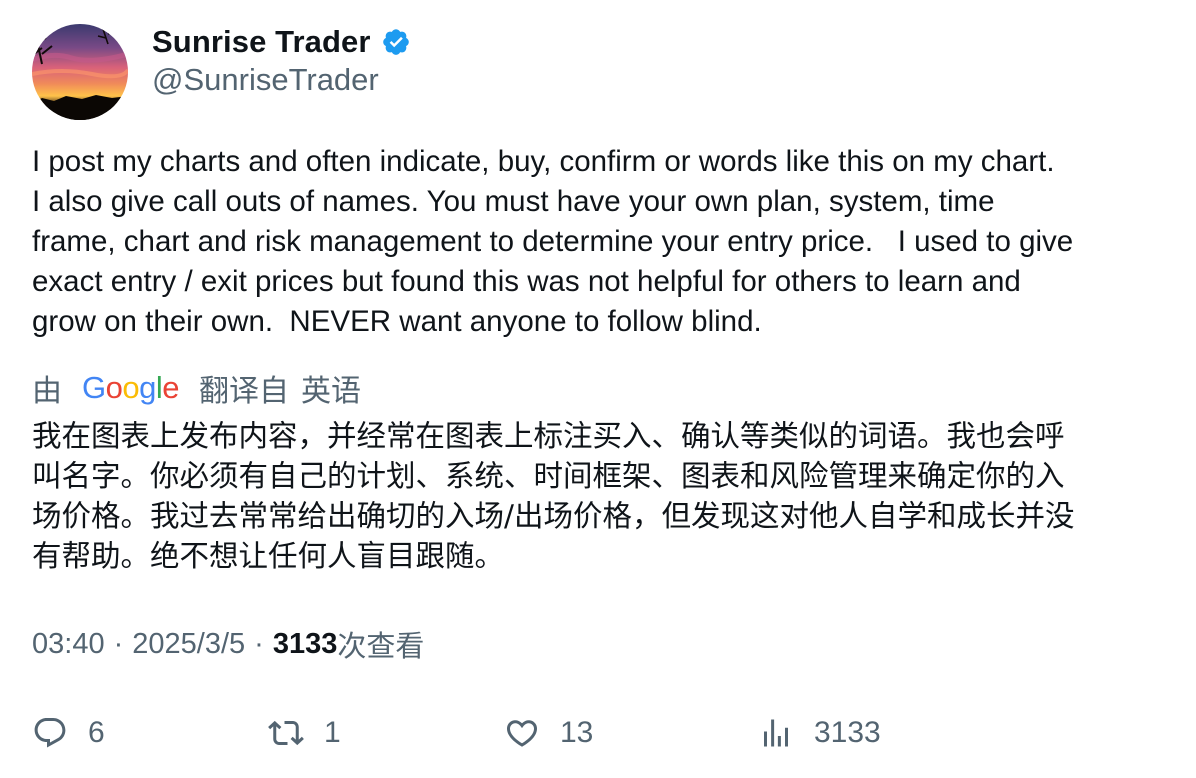 This screenshot has height=778, width=1196. What do you see at coordinates (96, 732) in the screenshot?
I see `reply-count: 6` at bounding box center [96, 732].